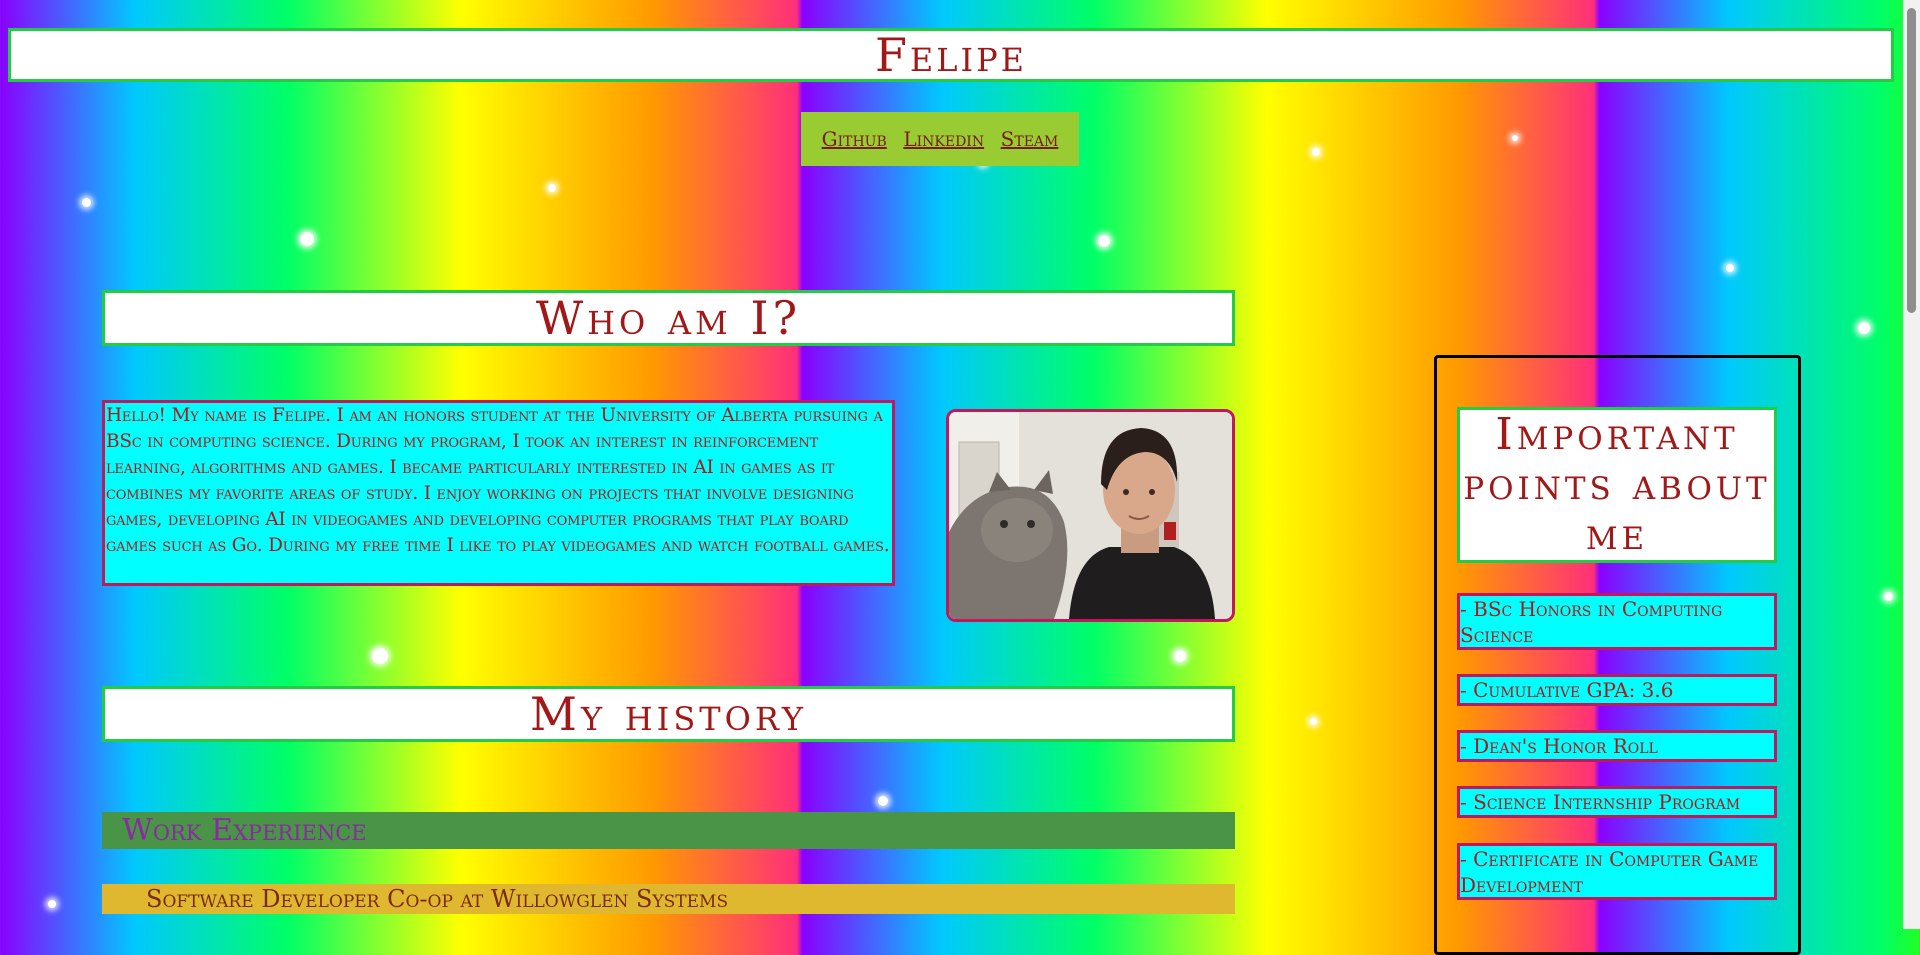 Image resolution: width=1920 pixels, height=955 pixels. Describe the element at coordinates (854, 139) in the screenshot. I see `github-link: Github` at that location.